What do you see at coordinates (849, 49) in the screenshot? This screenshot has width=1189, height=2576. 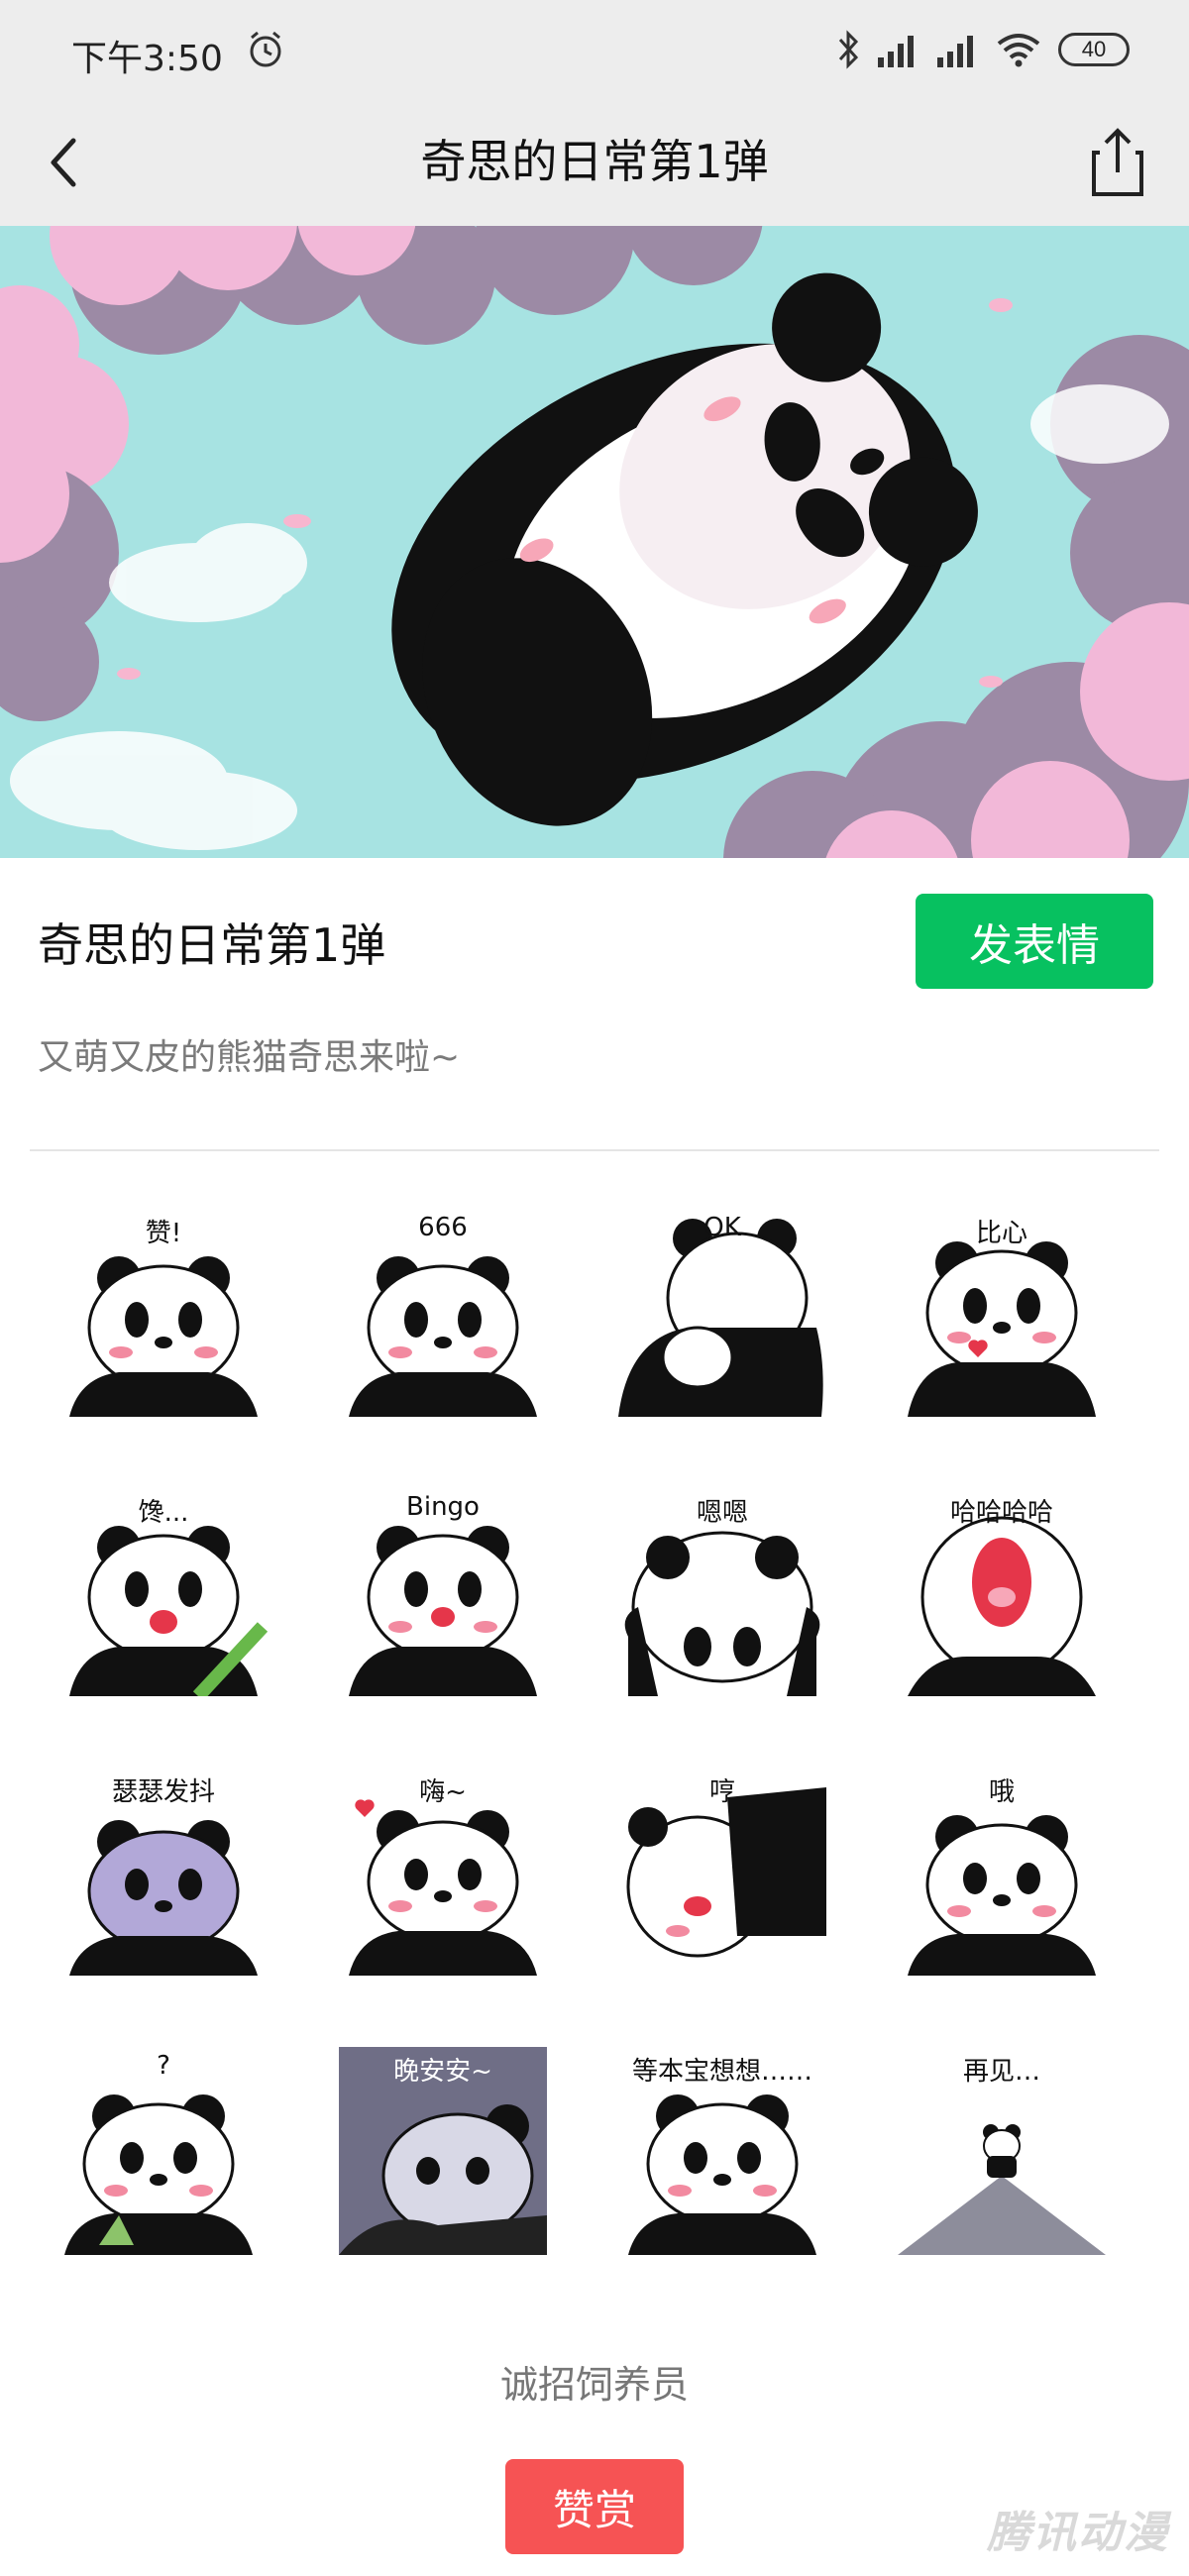 I see `bluetooth-icon` at bounding box center [849, 49].